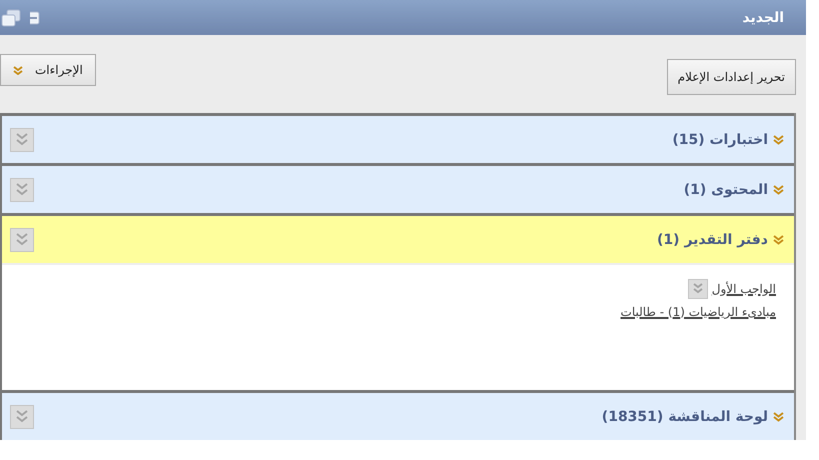 Image resolution: width=819 pixels, height=460 pixels. What do you see at coordinates (726, 190) in the screenshot?
I see `section-title: المحتوى (1)` at bounding box center [726, 190].